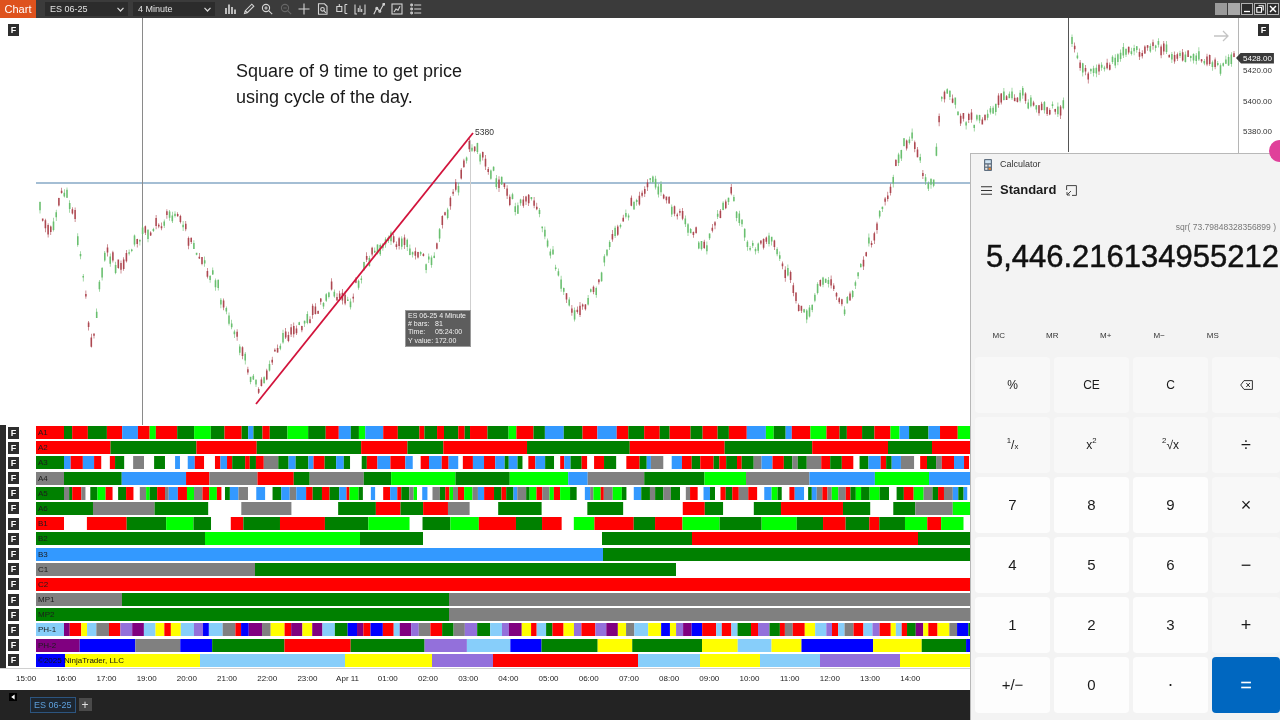  What do you see at coordinates (1012, 565) in the screenshot?
I see `digit-key: 4` at bounding box center [1012, 565].